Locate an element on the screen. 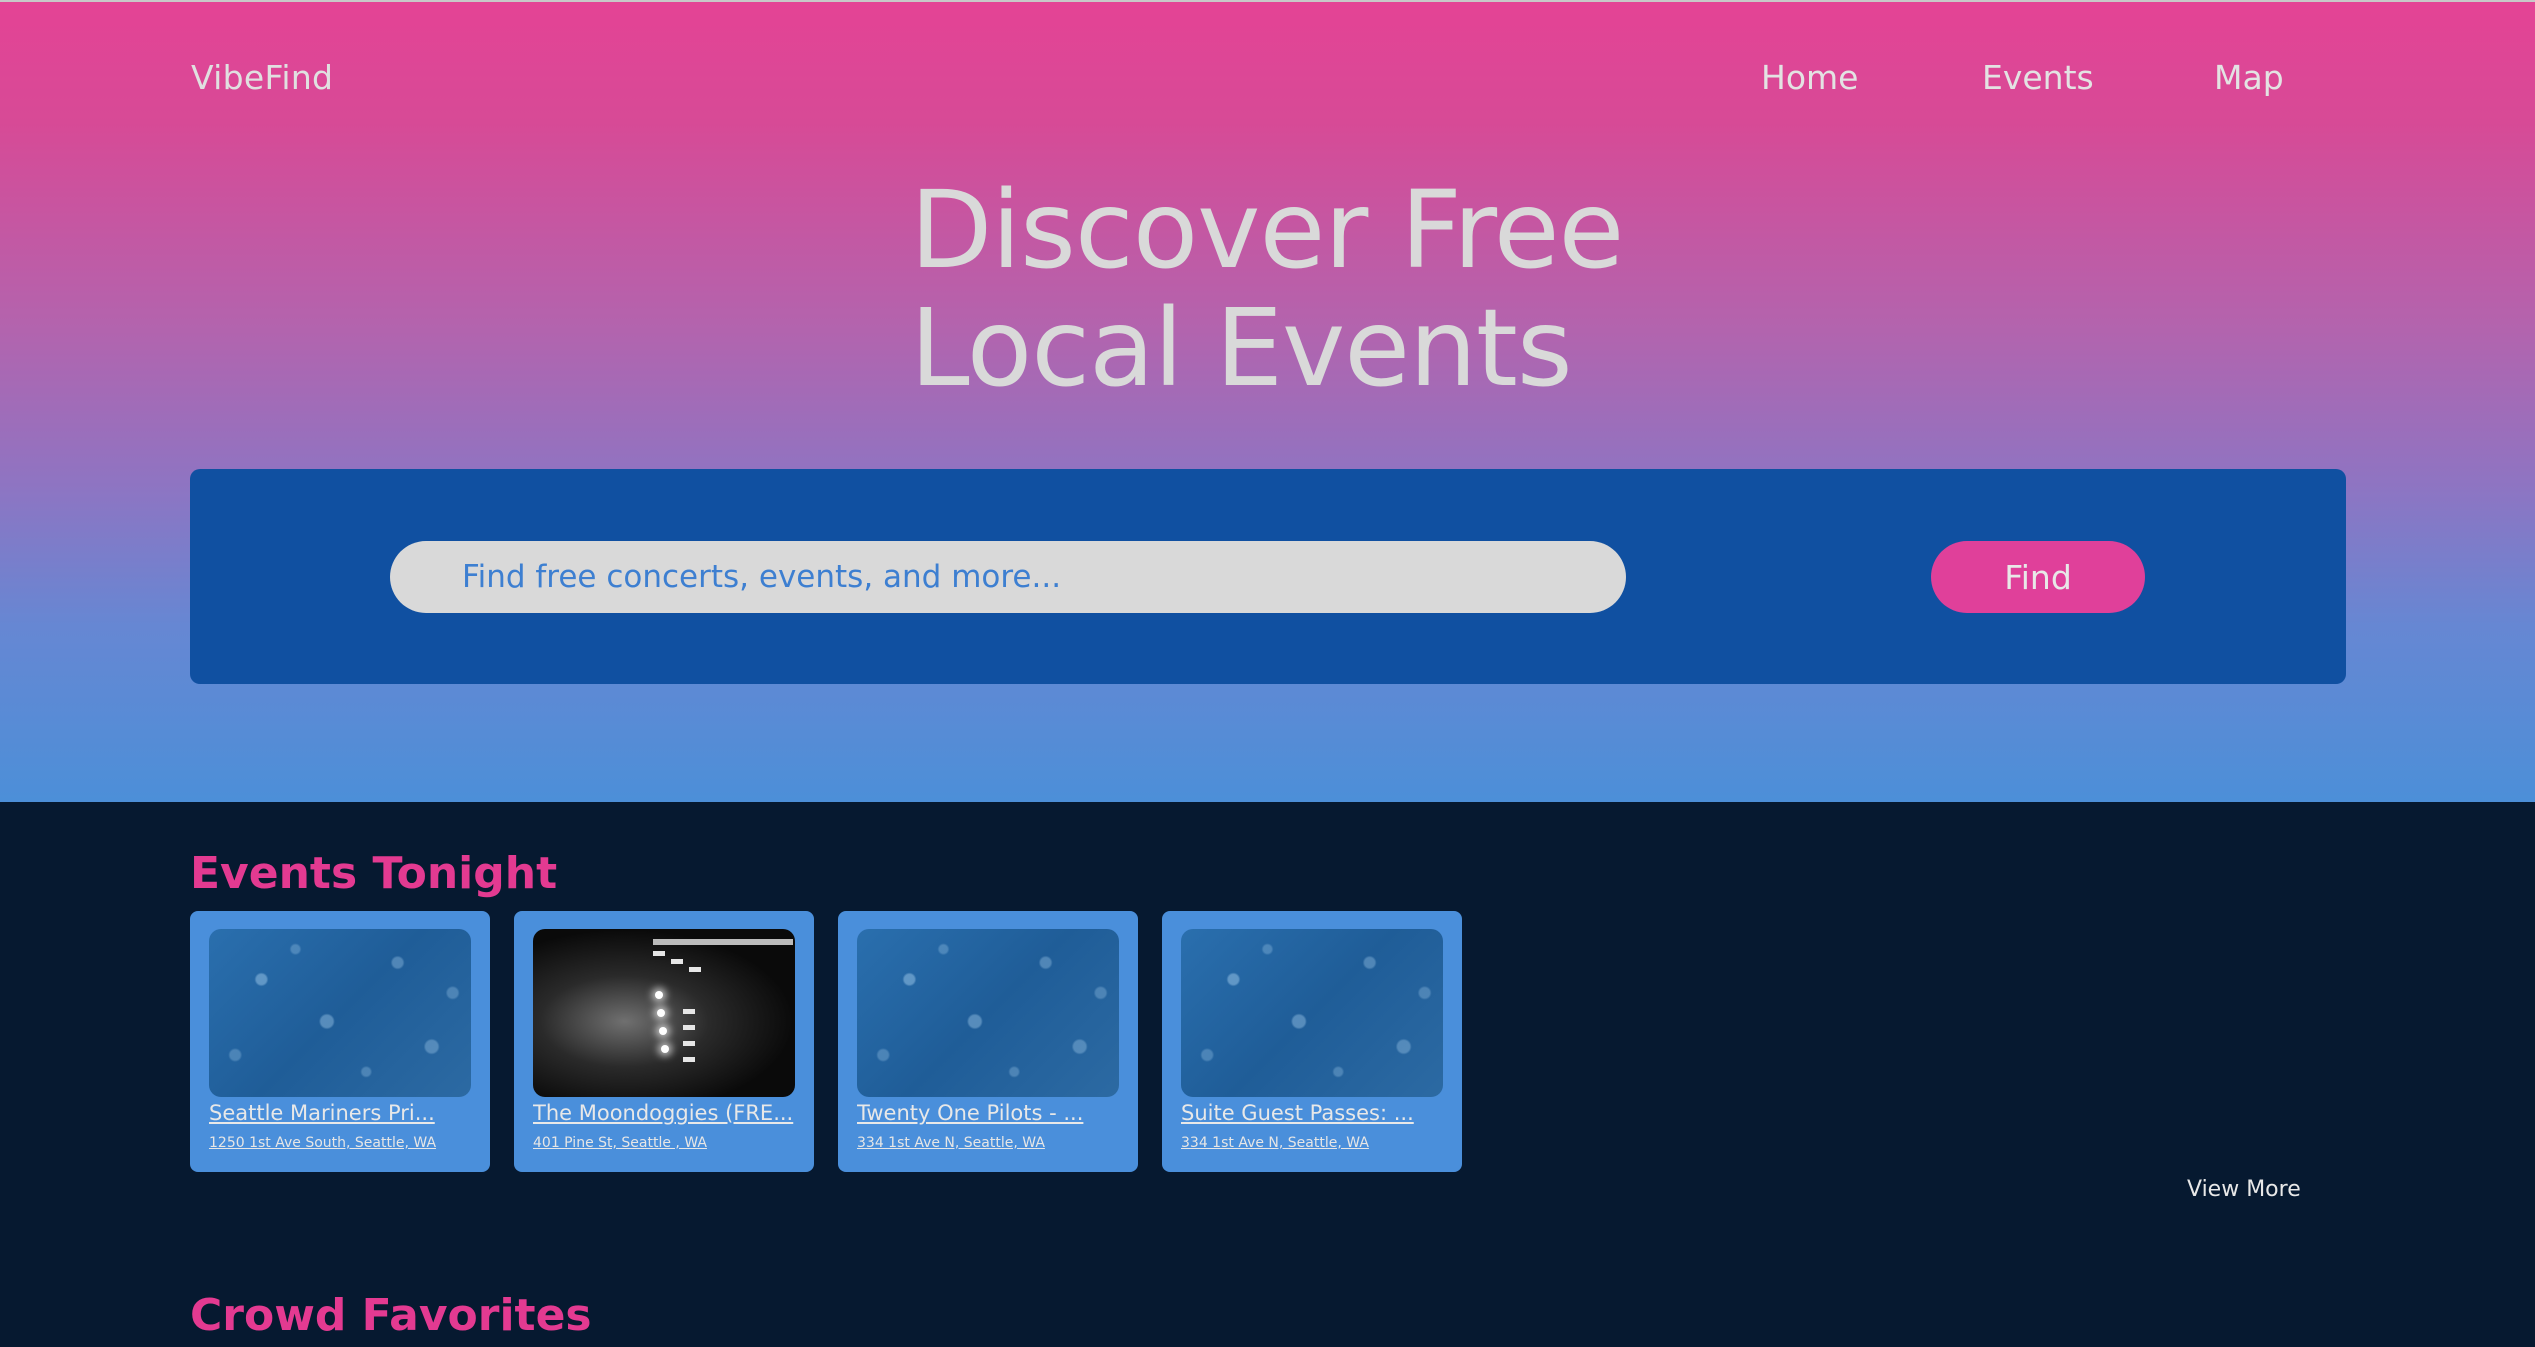  search-input is located at coordinates (1008, 577).